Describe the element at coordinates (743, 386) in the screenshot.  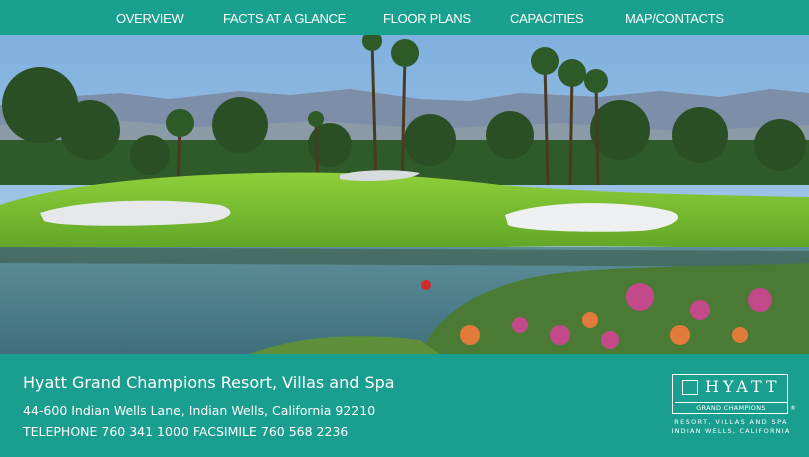
I see `logo-brand: HYATT` at that location.